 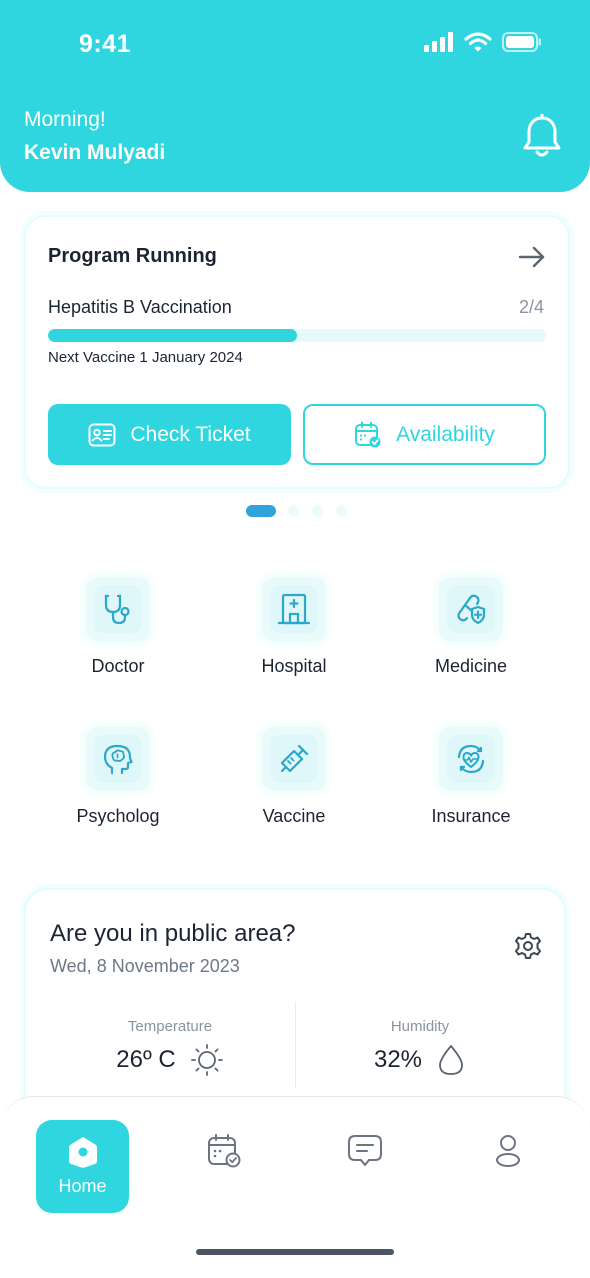 What do you see at coordinates (531, 307) in the screenshot?
I see `program-progress-count: 2/4` at bounding box center [531, 307].